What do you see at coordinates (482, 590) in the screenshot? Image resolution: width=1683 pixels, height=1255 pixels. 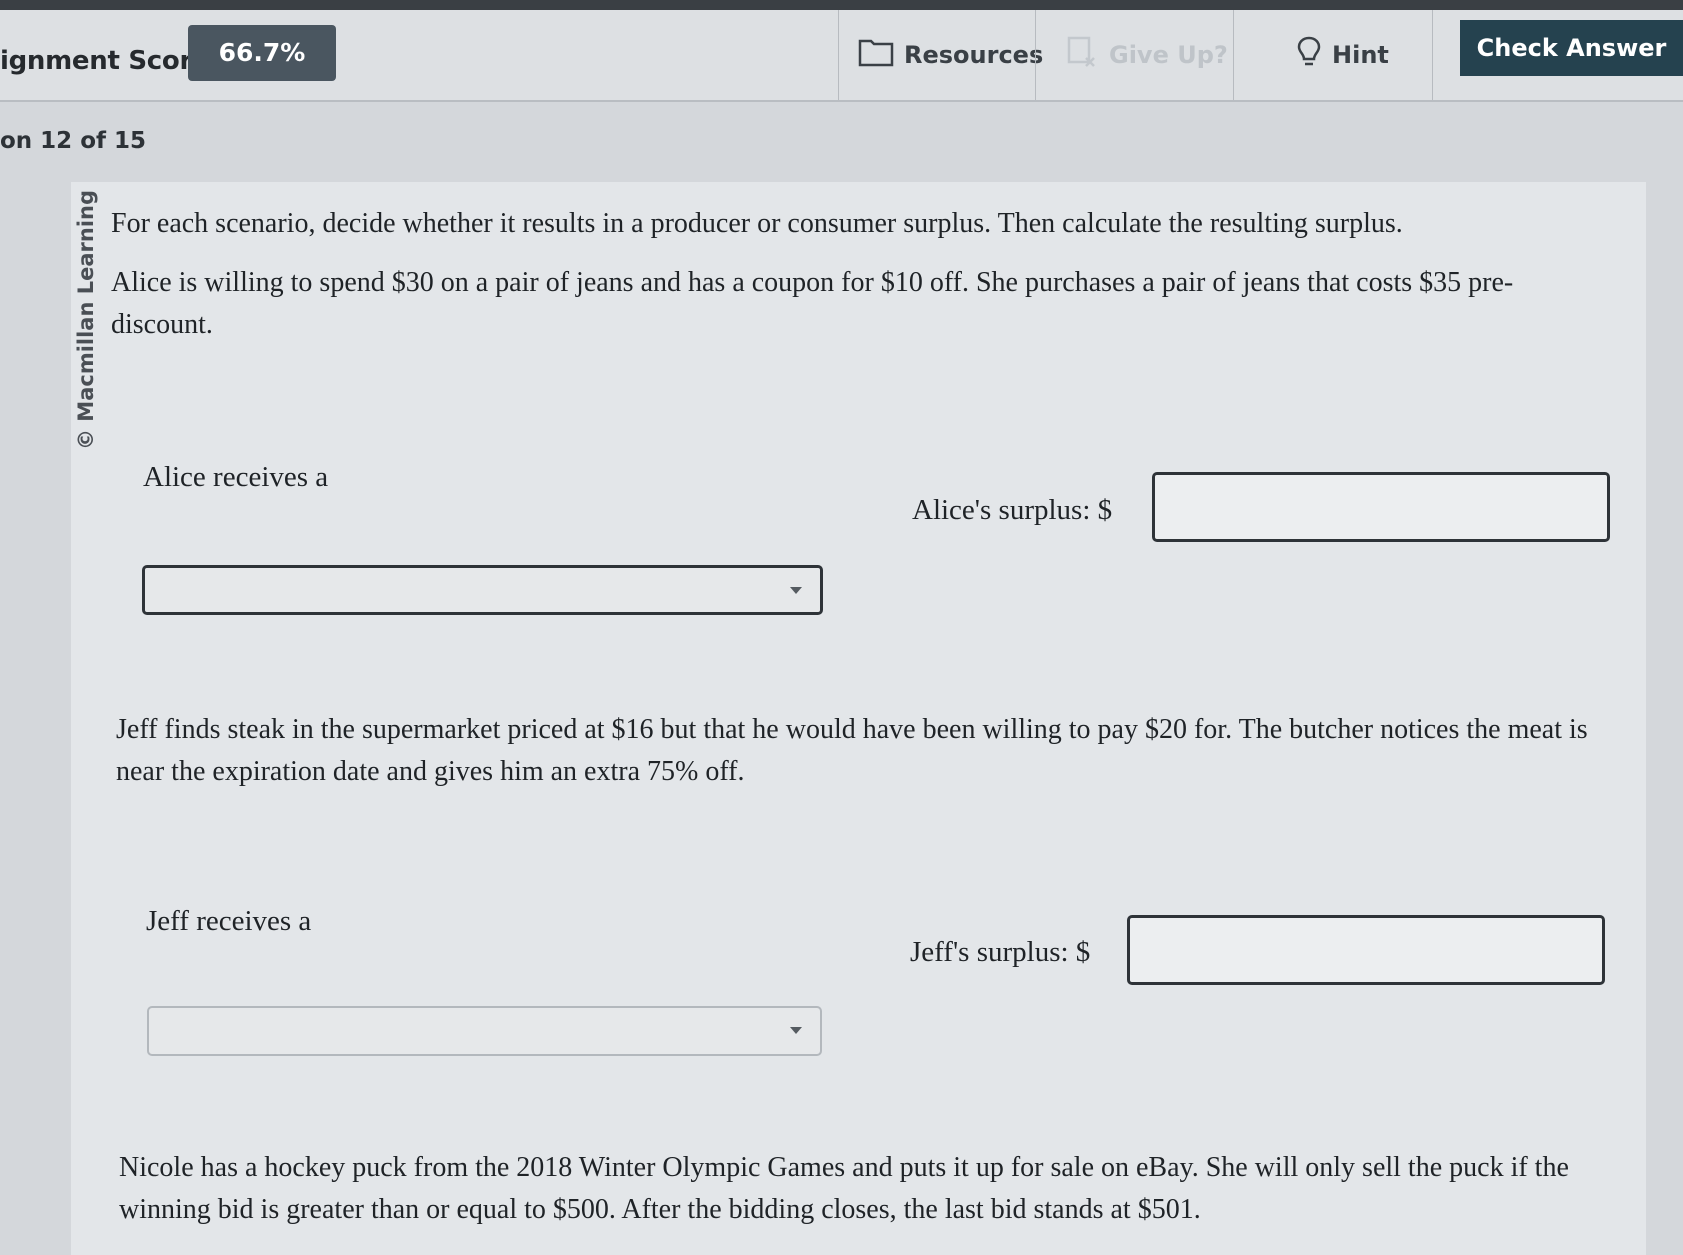 I see `alice-surplus-type-dropdown` at bounding box center [482, 590].